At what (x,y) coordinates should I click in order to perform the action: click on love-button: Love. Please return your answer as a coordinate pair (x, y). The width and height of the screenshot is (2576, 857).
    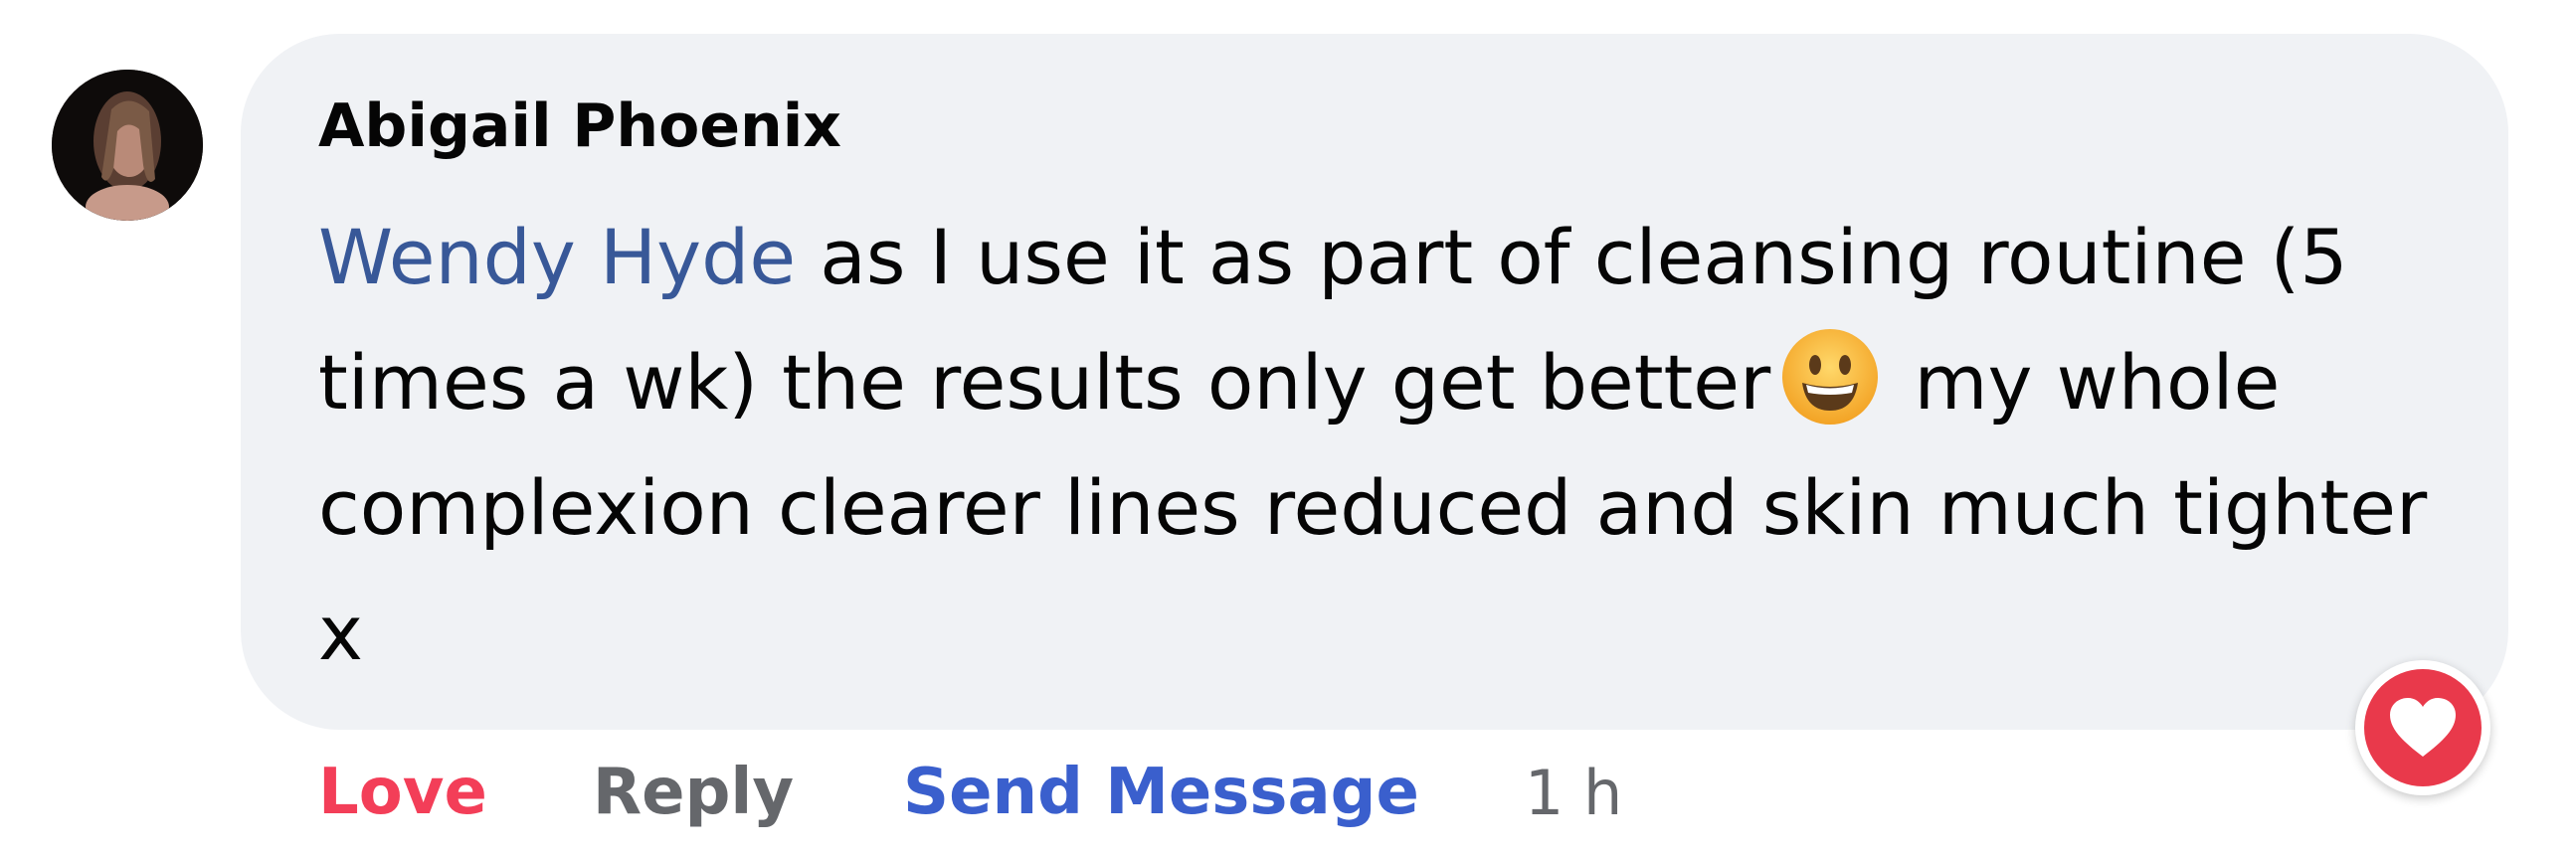
    Looking at the image, I should click on (402, 792).